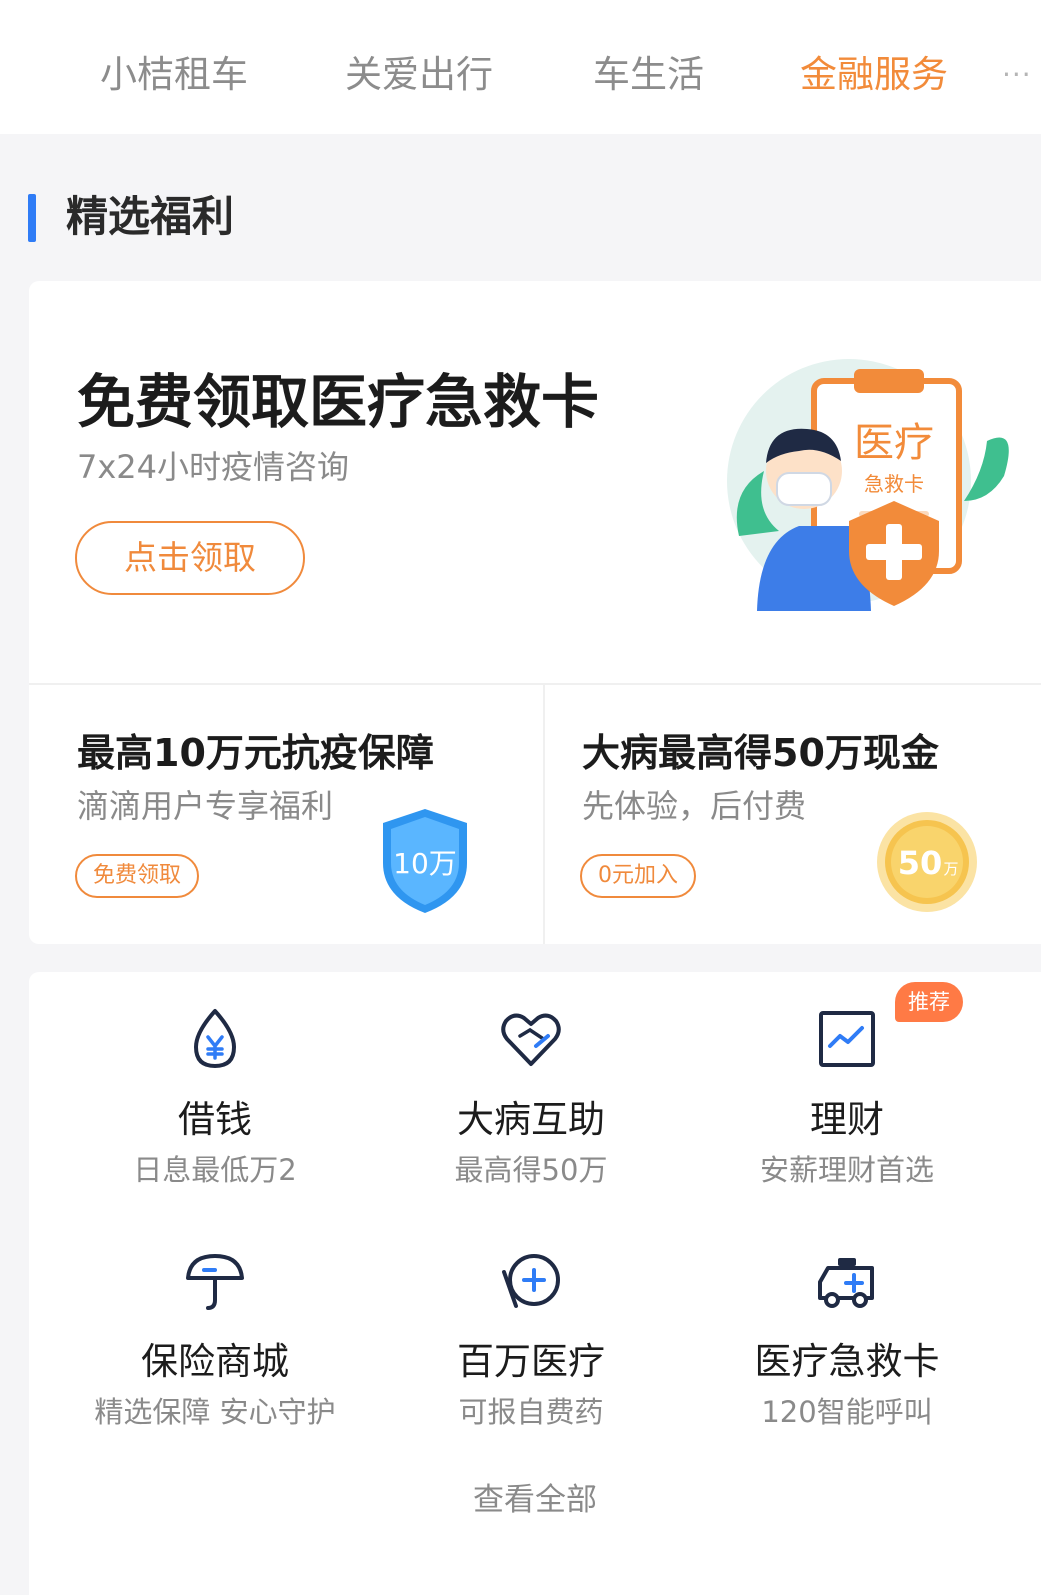  Describe the element at coordinates (215, 1361) in the screenshot. I see `service-title: 保险商城` at that location.